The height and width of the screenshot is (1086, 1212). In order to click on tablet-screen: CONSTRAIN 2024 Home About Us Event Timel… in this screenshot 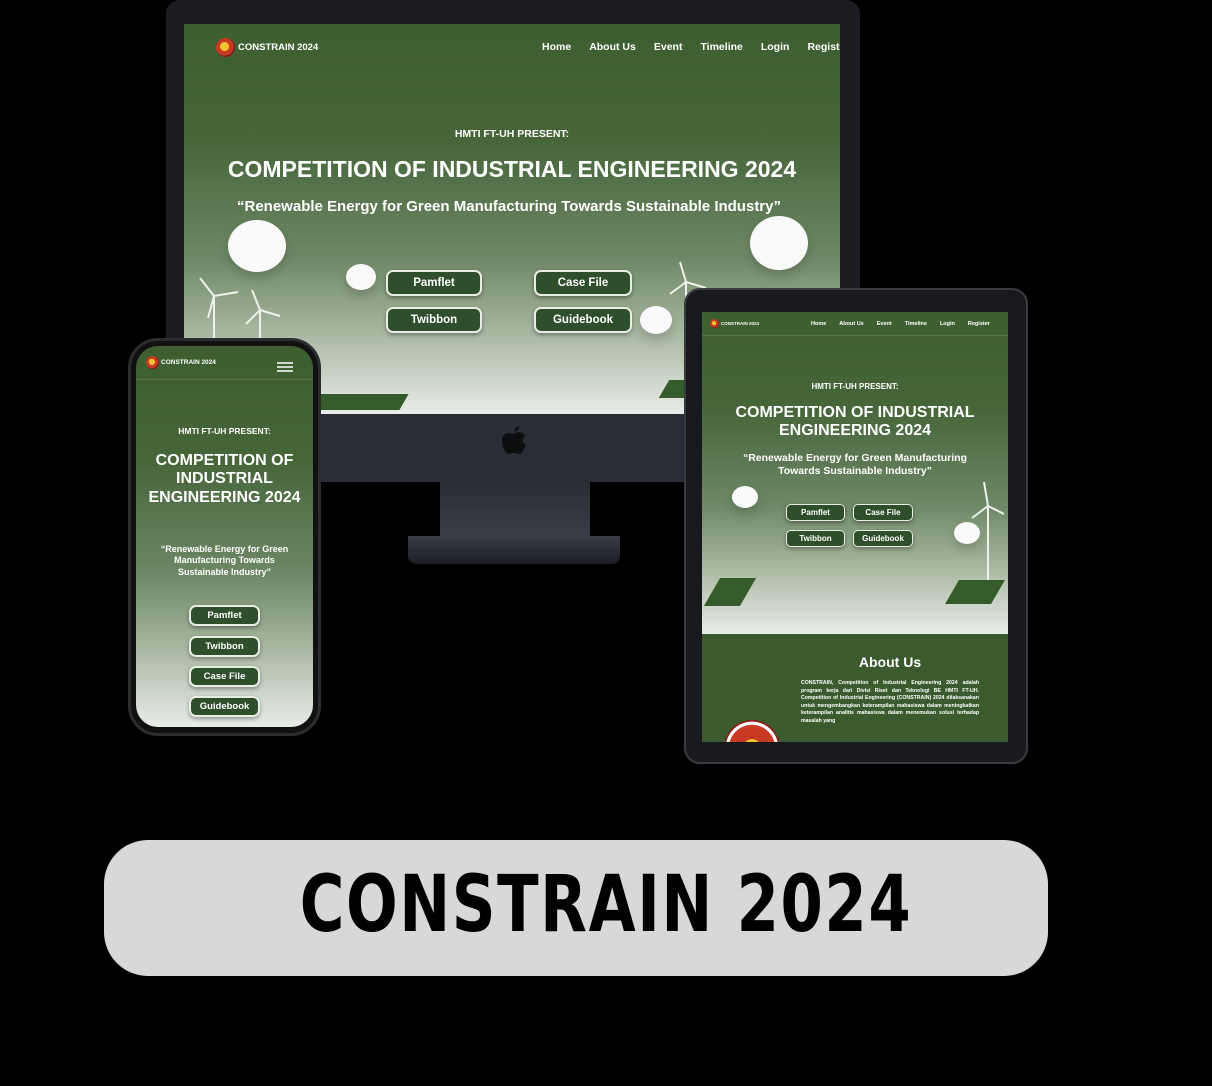, I will do `click(855, 473)`.